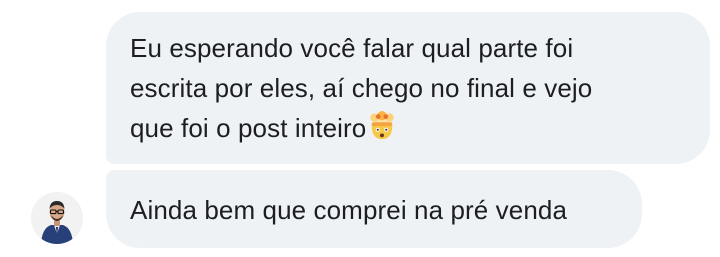 The height and width of the screenshot is (257, 720). What do you see at coordinates (349, 210) in the screenshot?
I see `message-text-line: Ainda bem que comprei na pré venda` at bounding box center [349, 210].